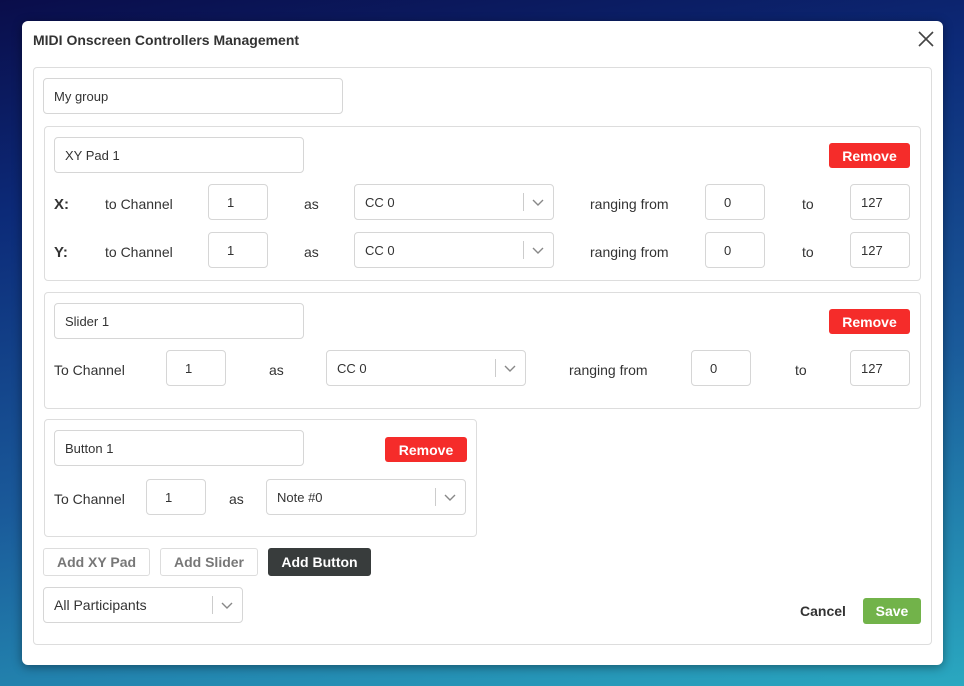 This screenshot has height=686, width=964. Describe the element at coordinates (869, 321) in the screenshot. I see `slider-remove-button: Remove` at that location.